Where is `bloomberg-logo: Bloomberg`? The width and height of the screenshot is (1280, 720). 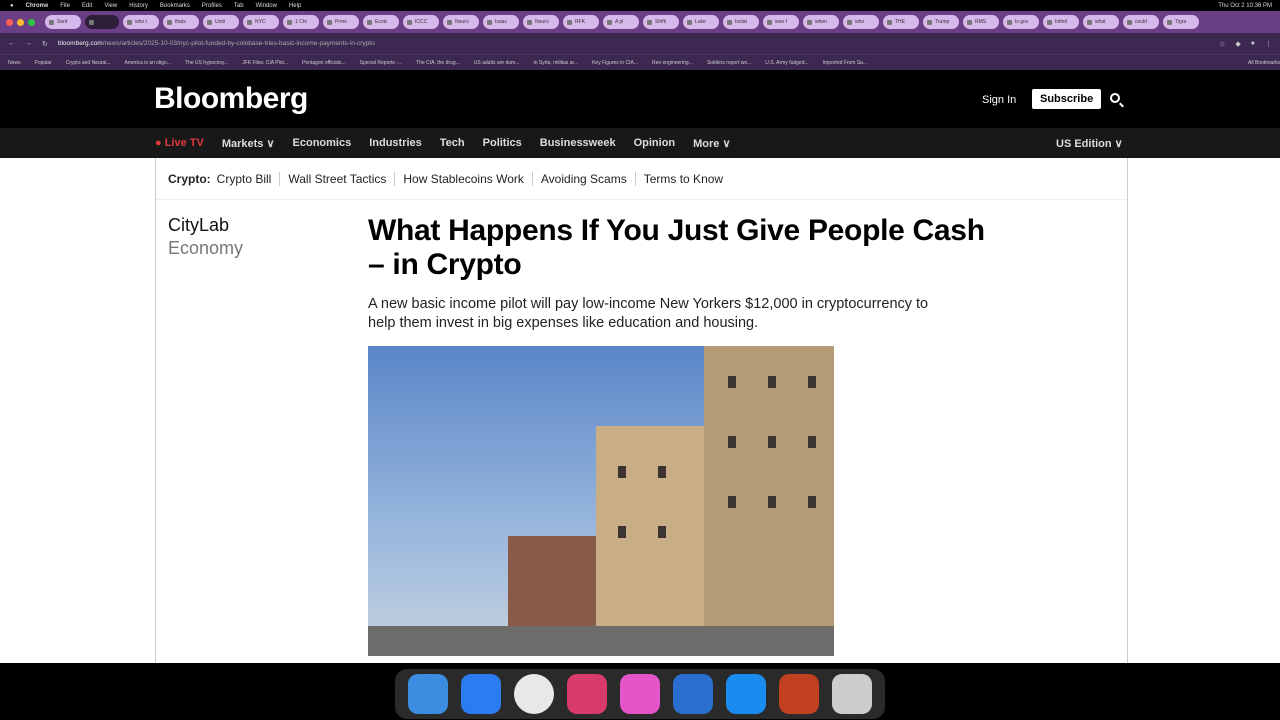
bloomberg-logo: Bloomberg is located at coordinates (231, 99).